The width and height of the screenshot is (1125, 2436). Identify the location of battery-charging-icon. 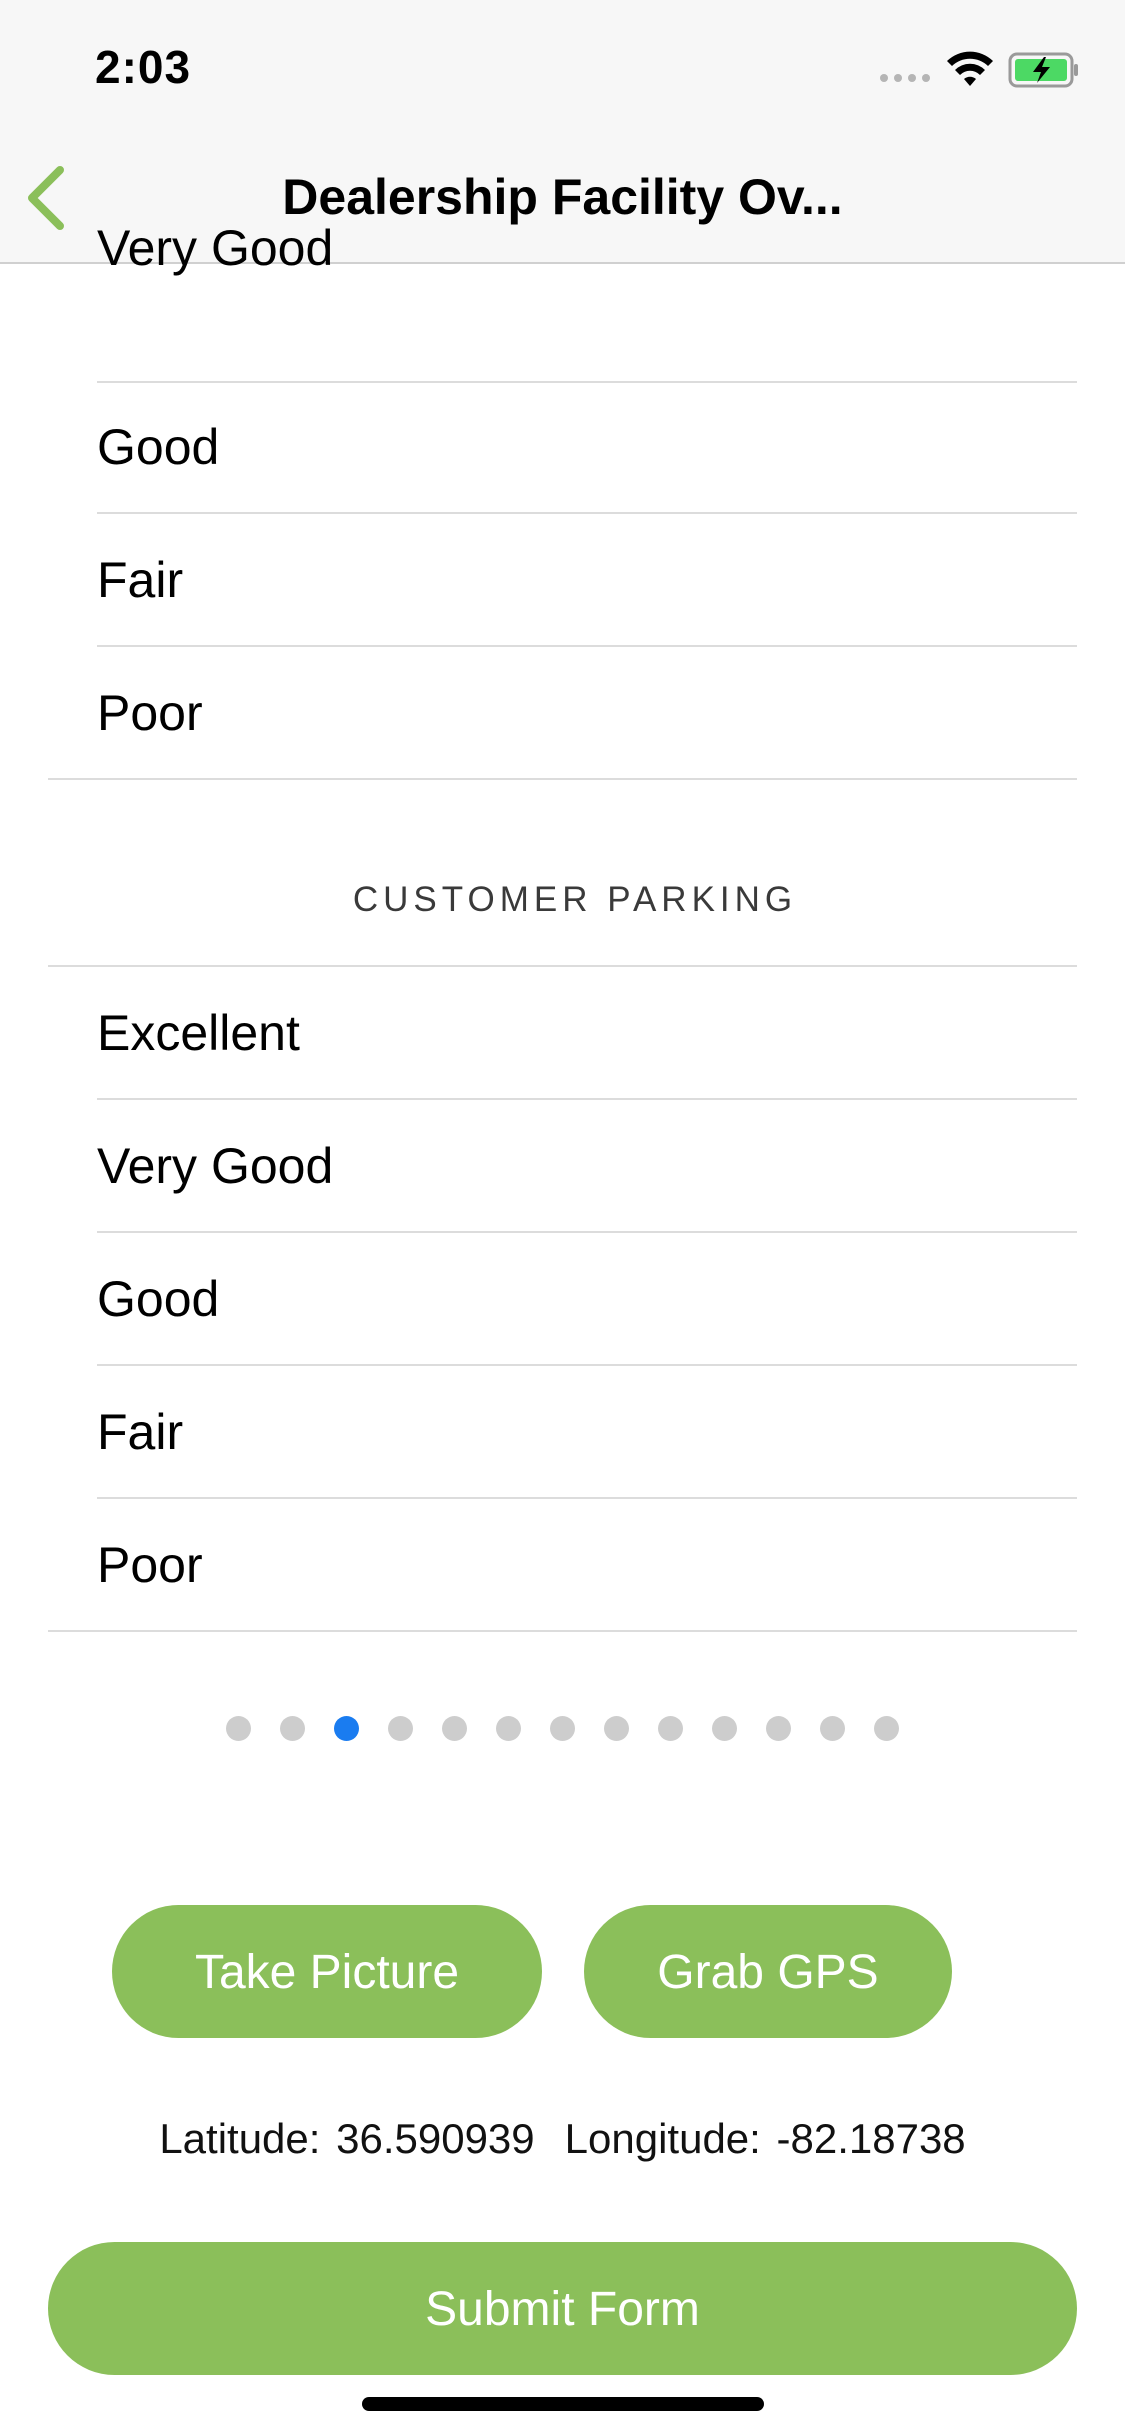
(1043, 70).